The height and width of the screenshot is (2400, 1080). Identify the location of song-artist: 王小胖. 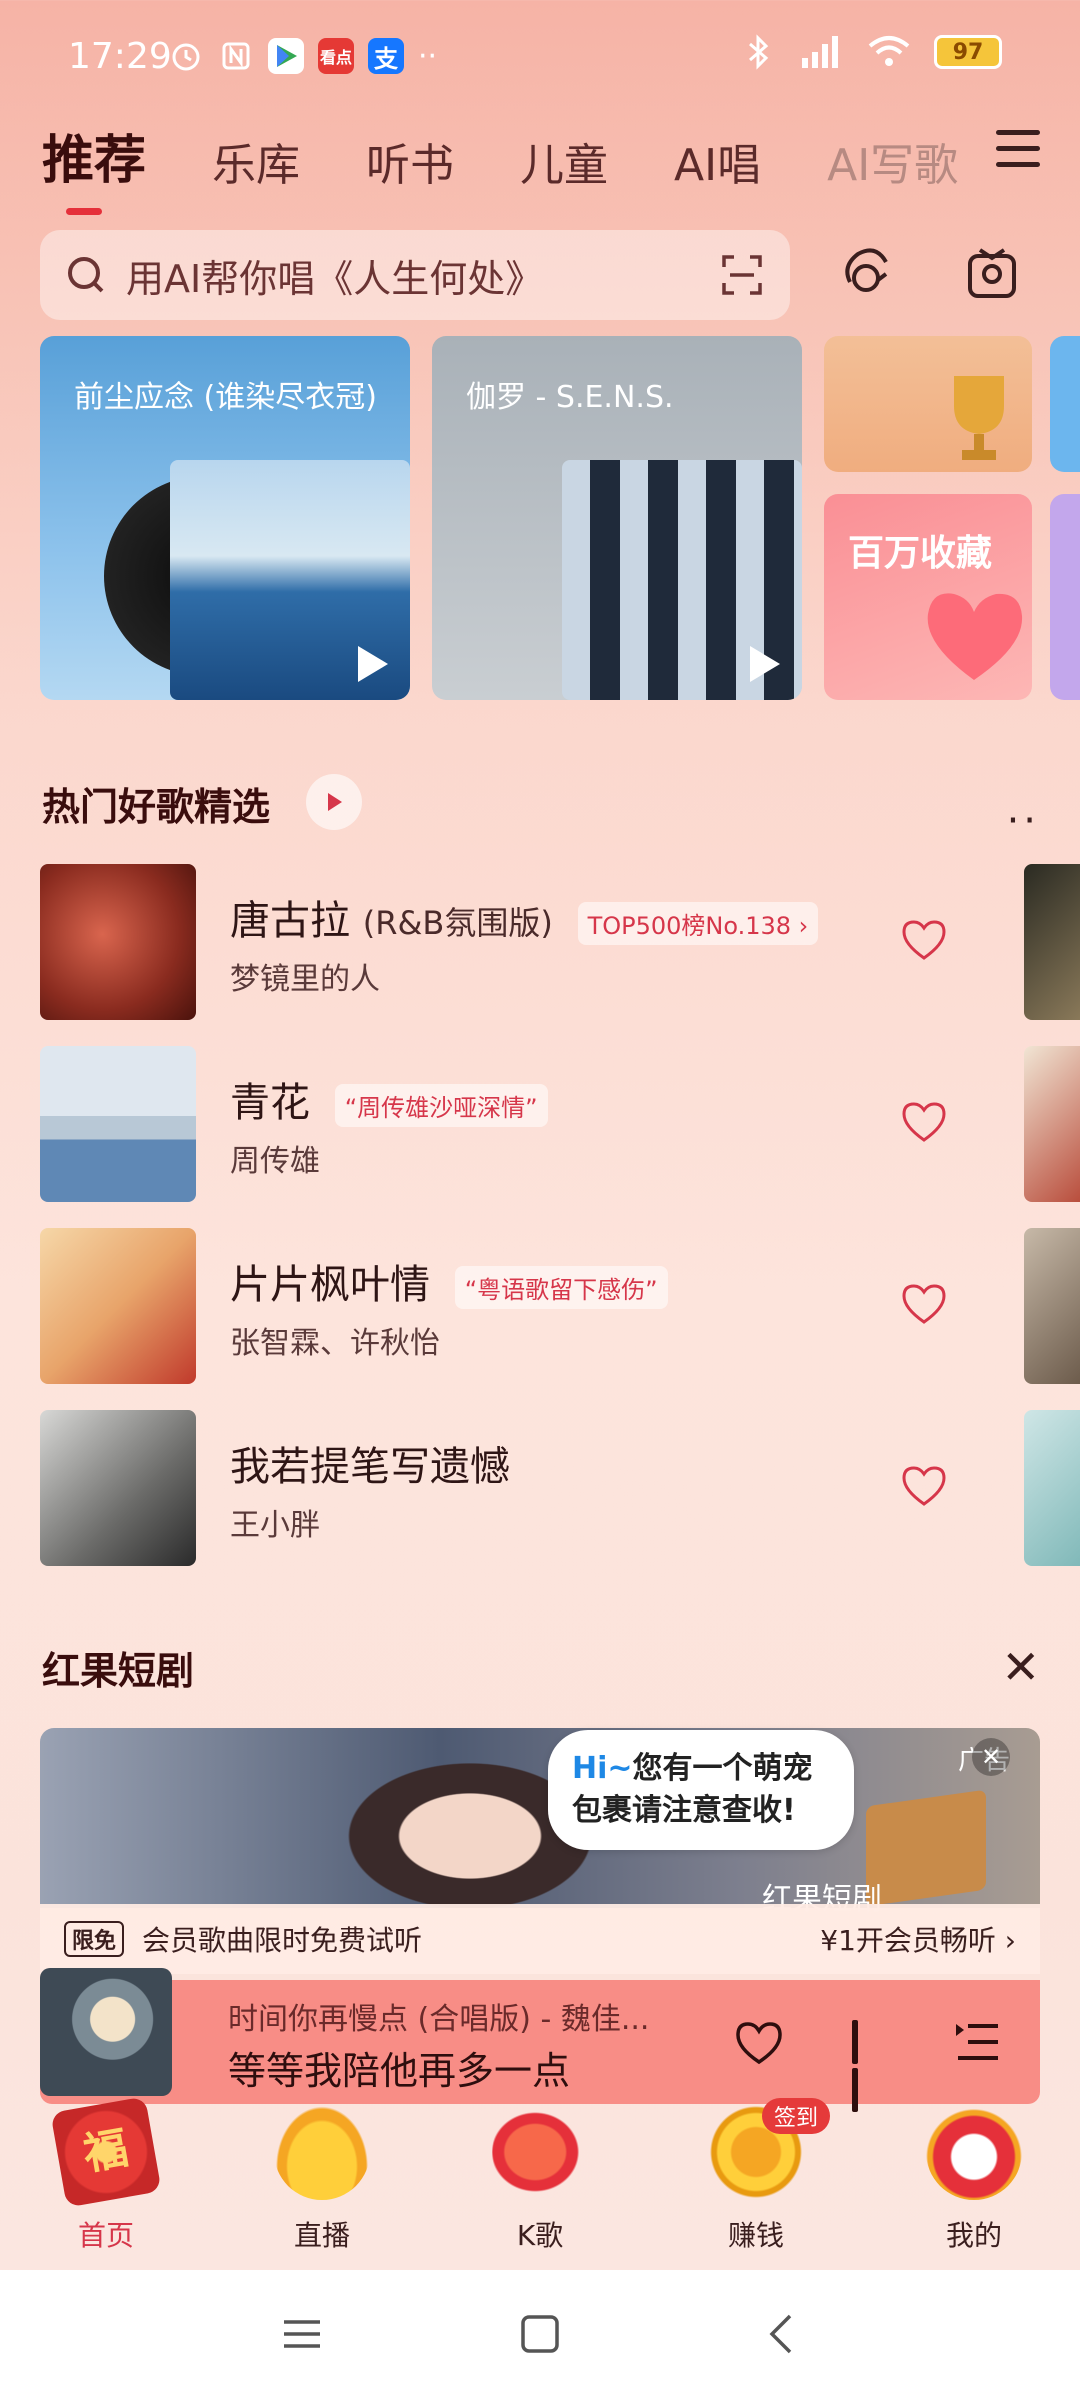
(275, 1525).